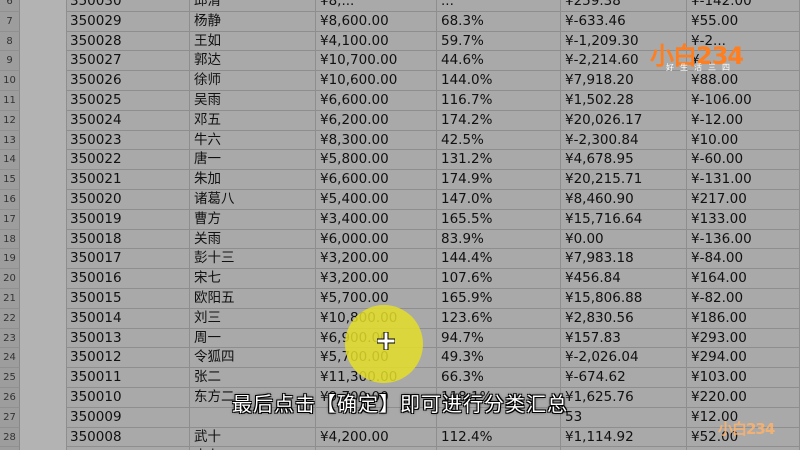 The height and width of the screenshot is (450, 800). I want to click on row-header: 17, so click(10, 219).